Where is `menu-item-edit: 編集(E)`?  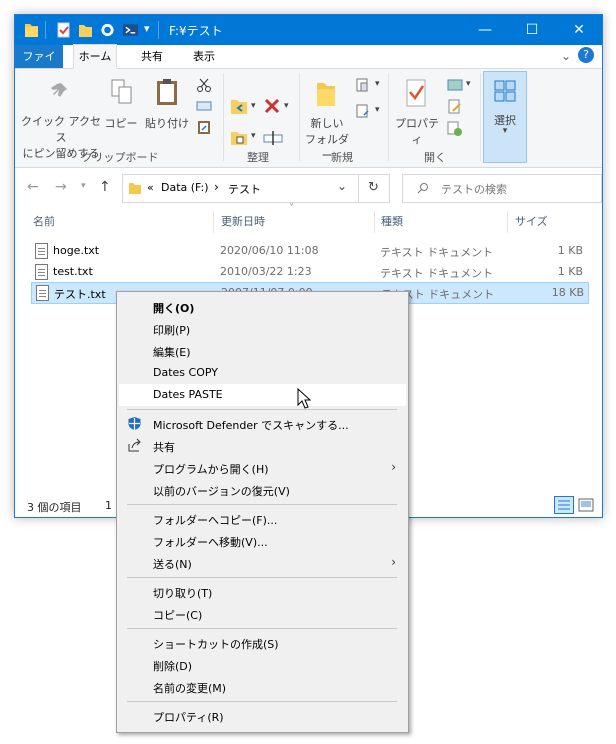
menu-item-edit: 編集(E) is located at coordinates (262, 351).